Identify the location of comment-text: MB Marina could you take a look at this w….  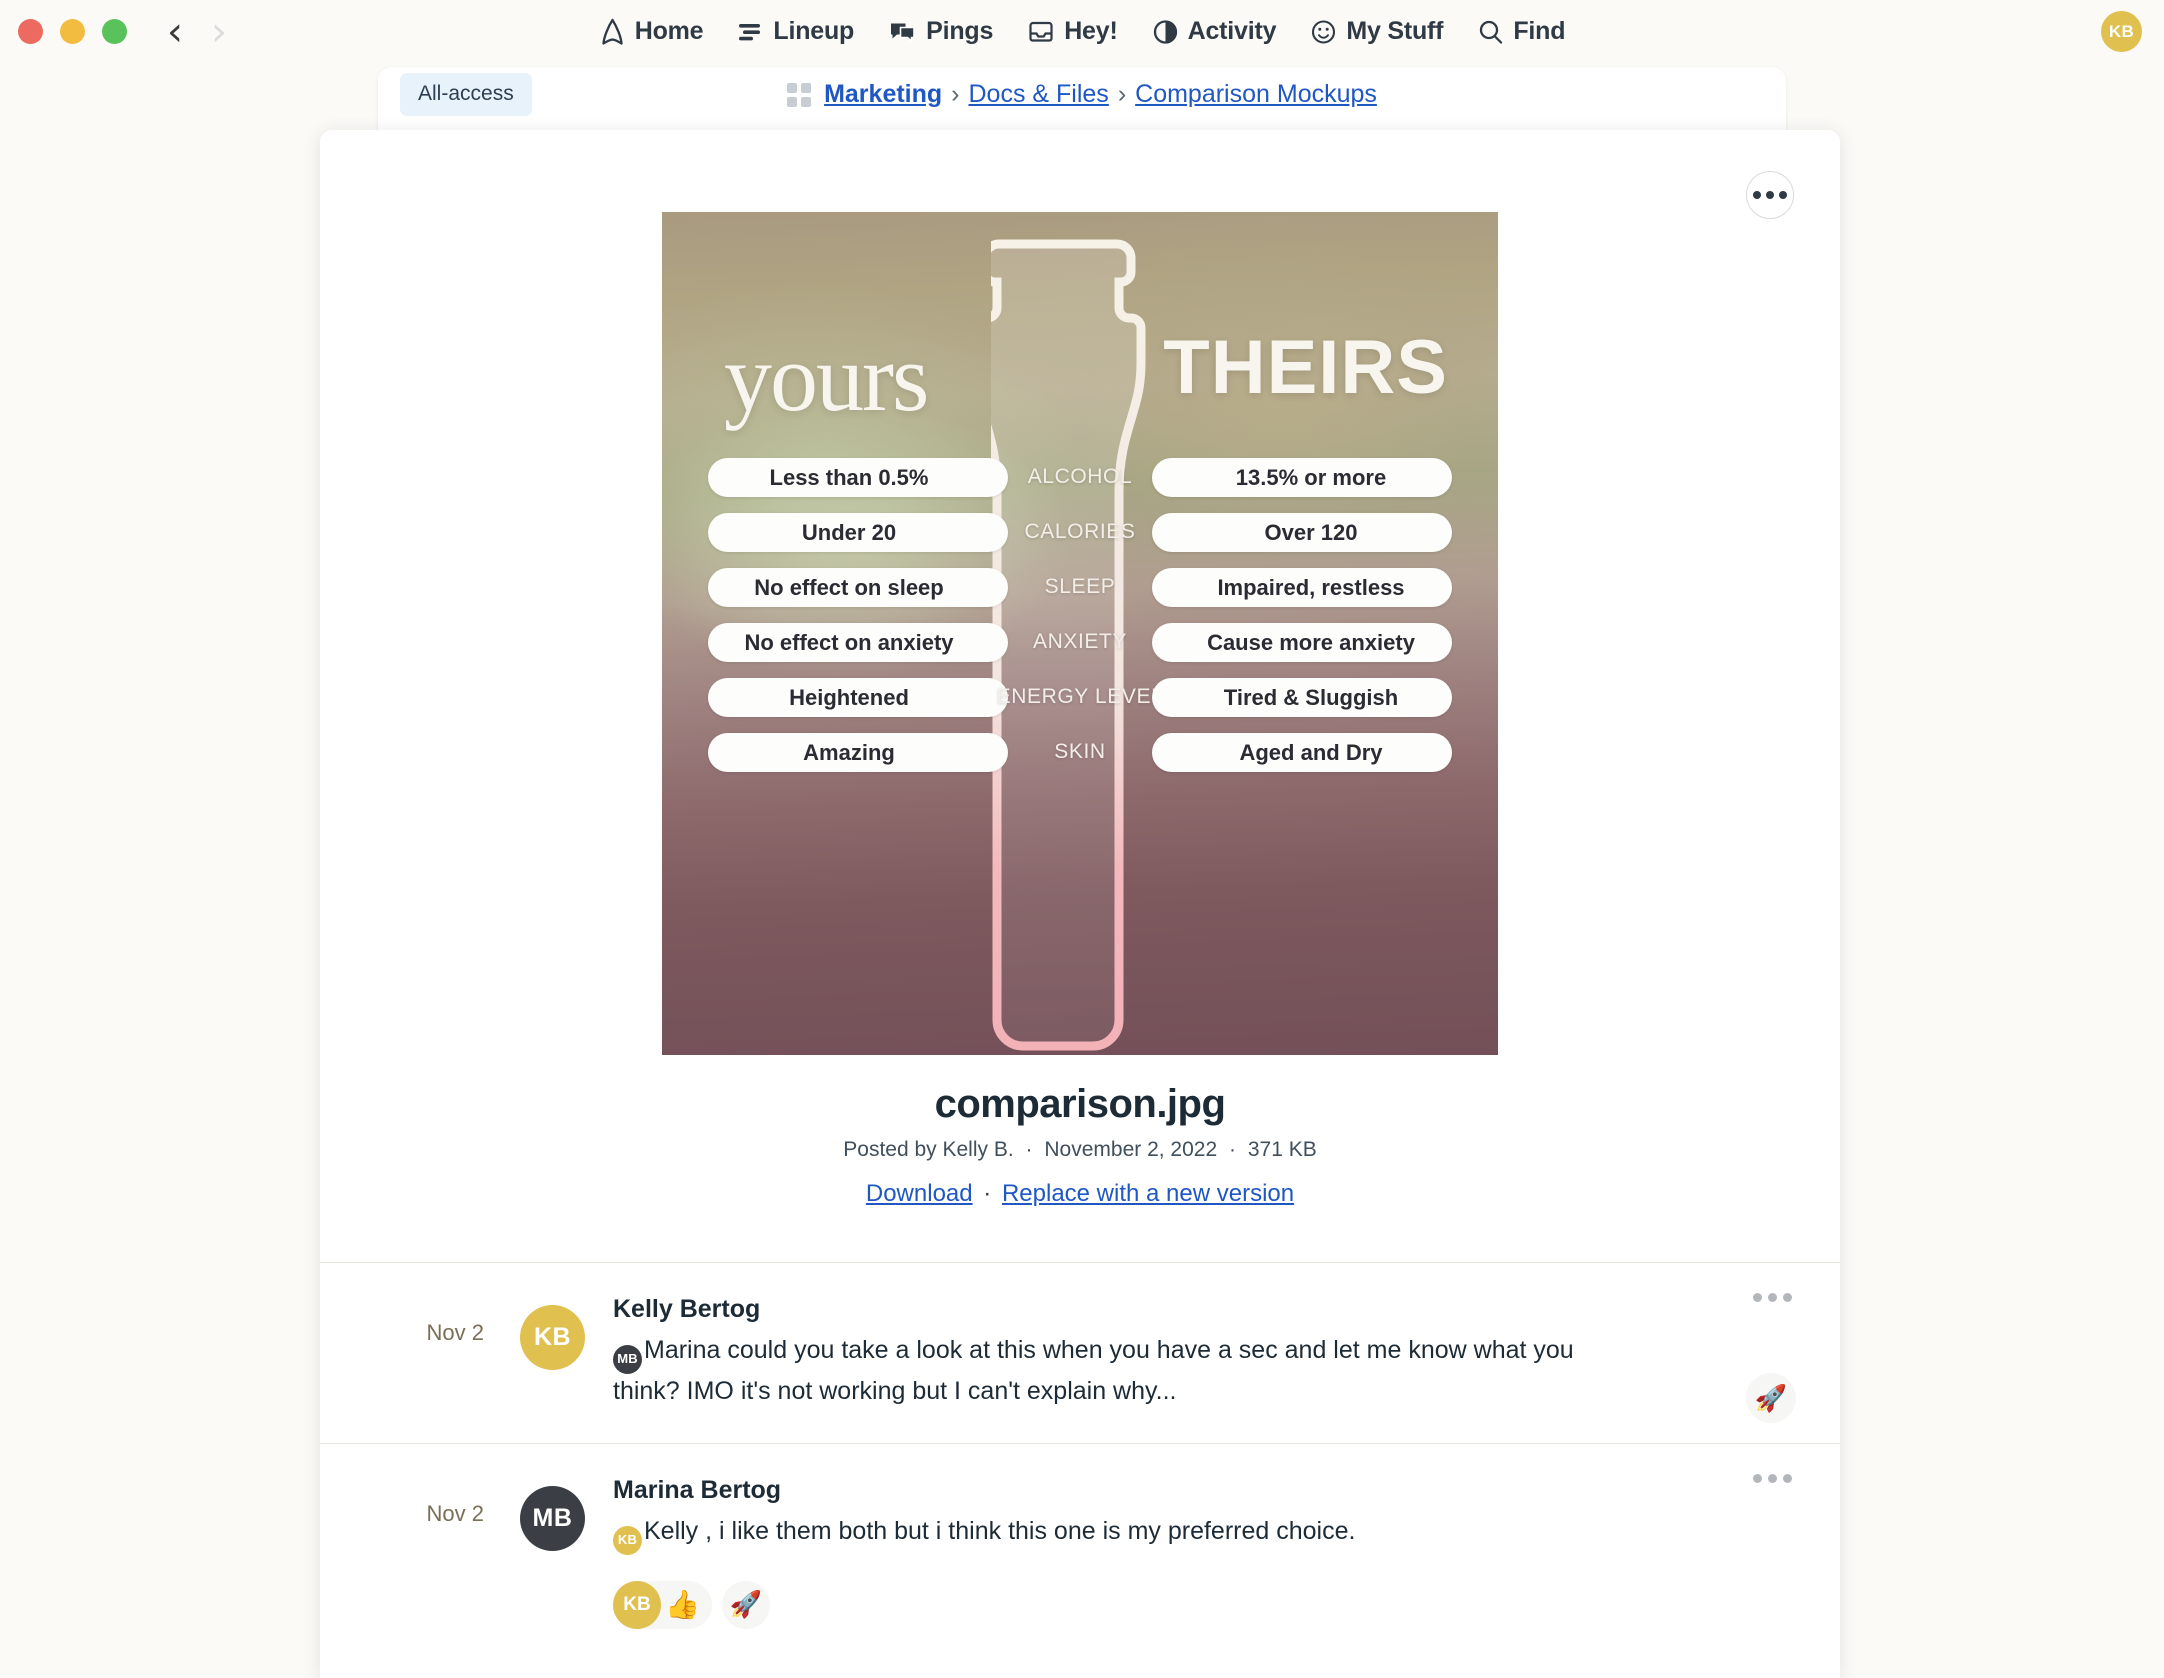
(1113, 1371).